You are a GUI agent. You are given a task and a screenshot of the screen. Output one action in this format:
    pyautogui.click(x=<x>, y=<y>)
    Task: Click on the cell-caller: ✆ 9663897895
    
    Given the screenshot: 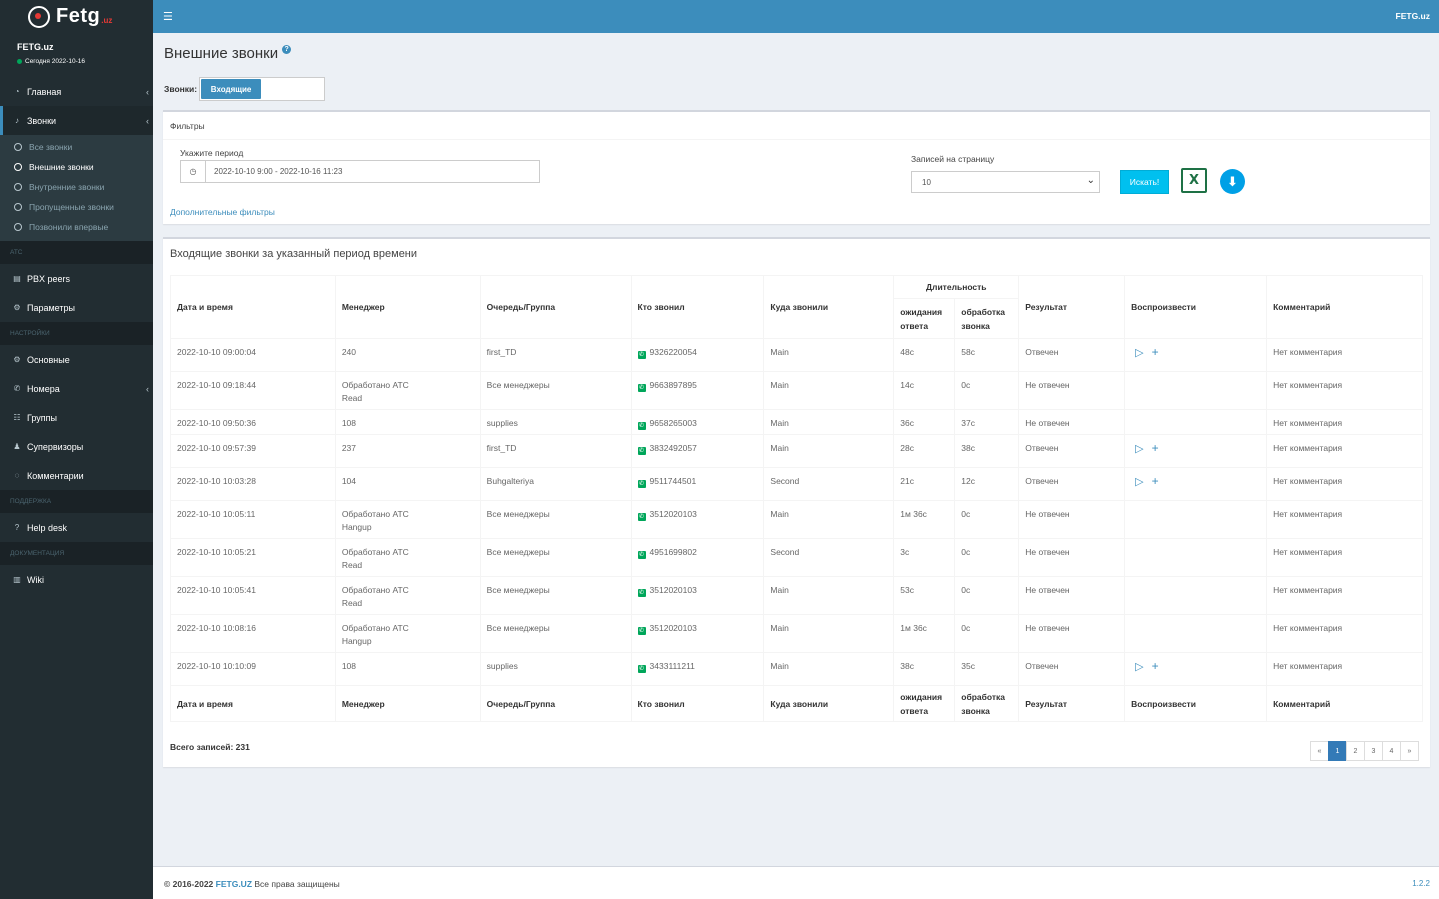 What is the action you would take?
    pyautogui.click(x=697, y=390)
    